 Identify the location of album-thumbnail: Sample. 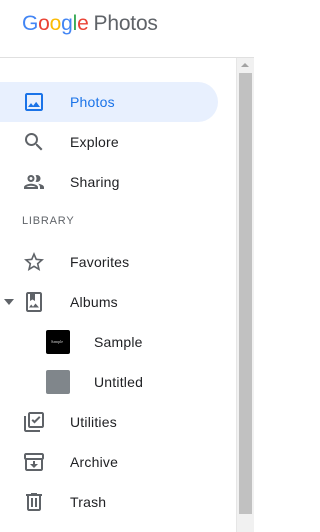
(58, 342).